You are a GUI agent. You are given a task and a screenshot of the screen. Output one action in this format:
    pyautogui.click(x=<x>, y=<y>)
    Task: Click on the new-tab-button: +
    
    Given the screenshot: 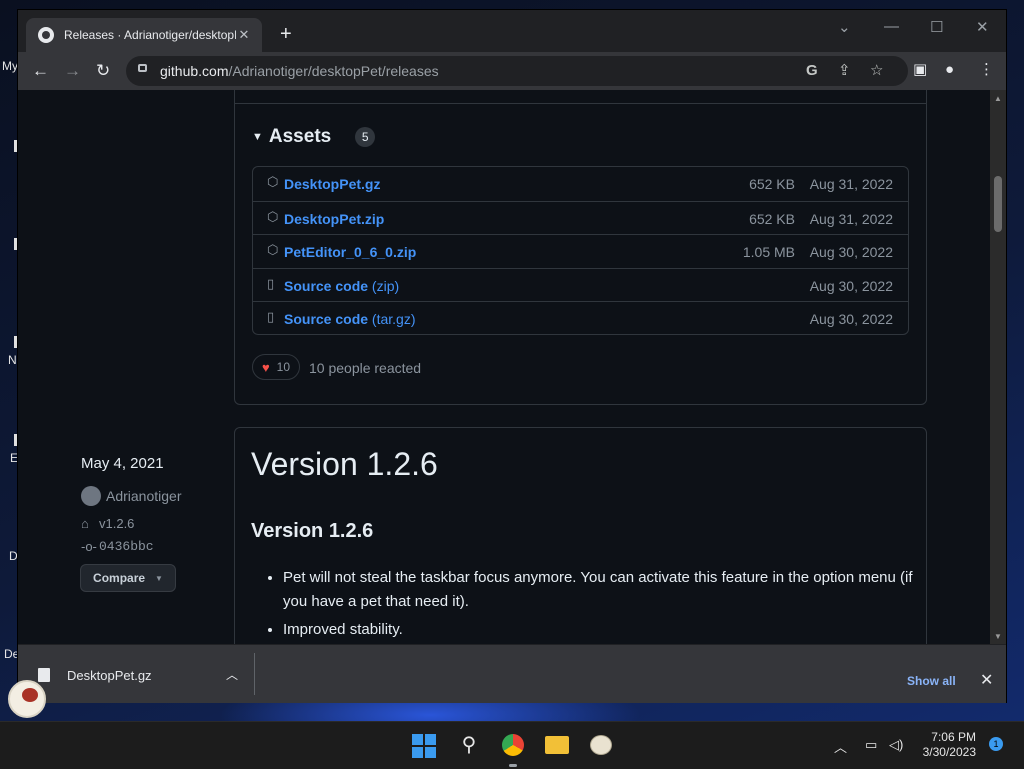 What is the action you would take?
    pyautogui.click(x=286, y=34)
    